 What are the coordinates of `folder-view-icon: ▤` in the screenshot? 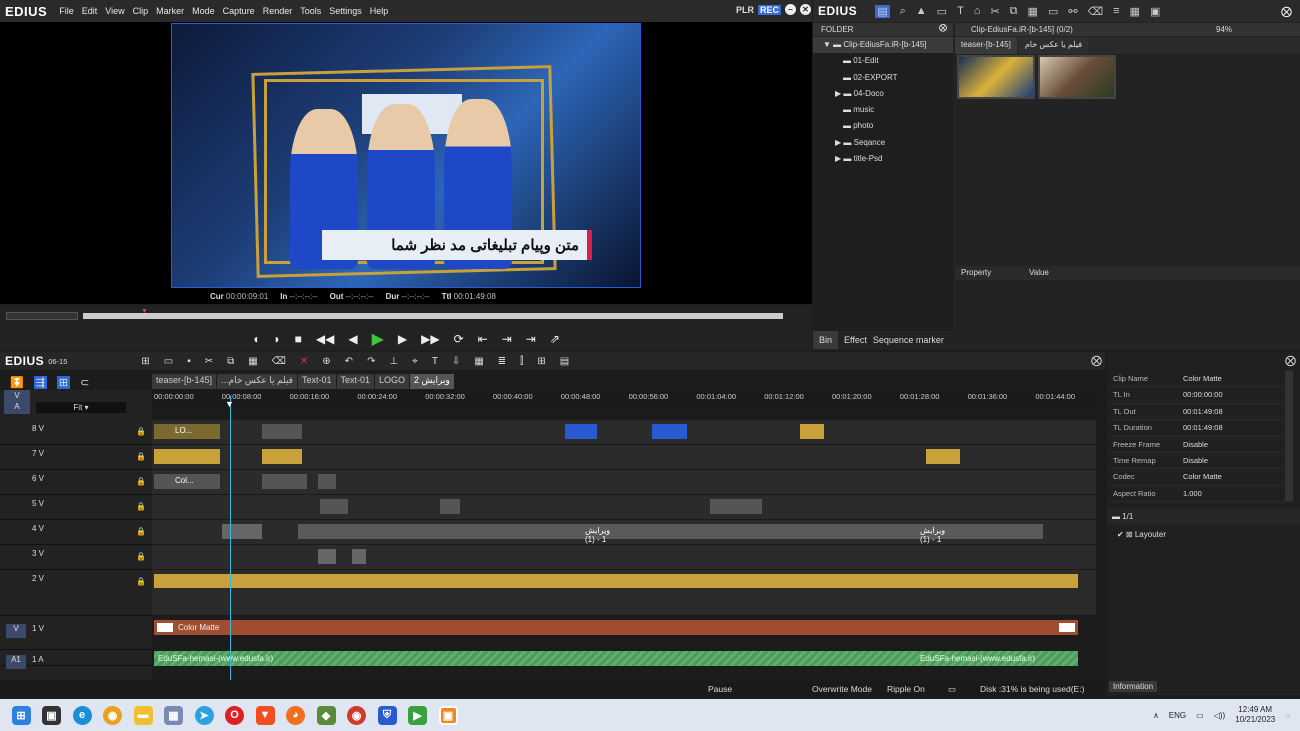 It's located at (882, 11).